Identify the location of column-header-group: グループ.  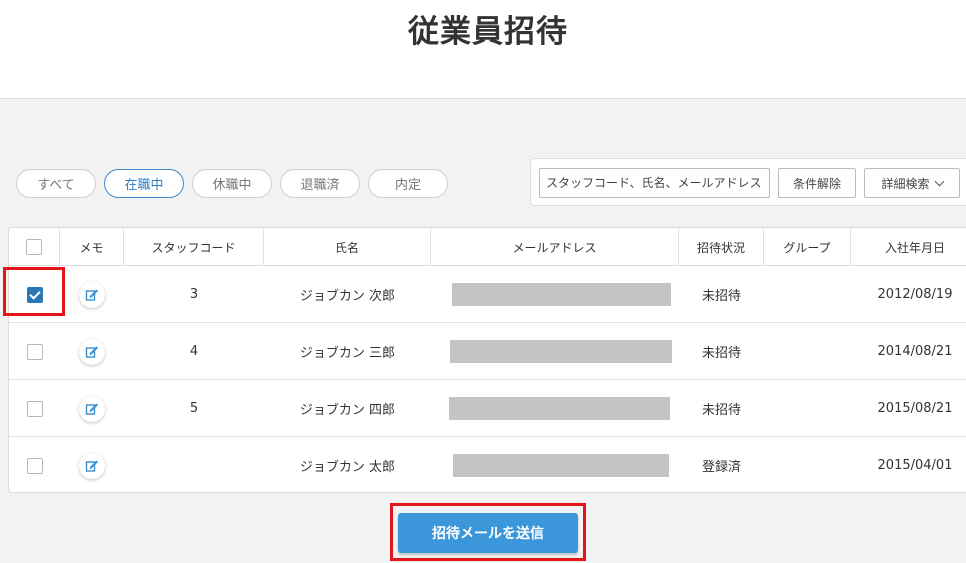
(807, 247).